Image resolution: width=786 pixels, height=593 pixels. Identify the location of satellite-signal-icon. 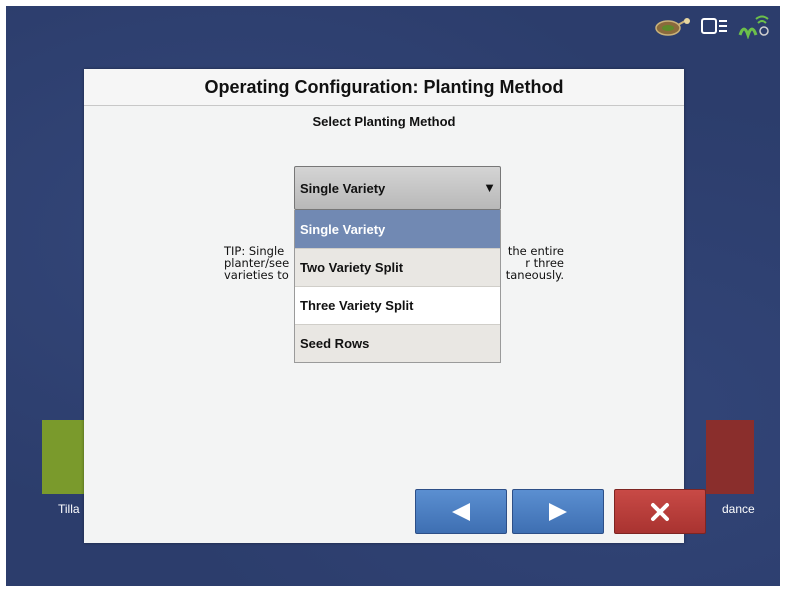
(754, 27).